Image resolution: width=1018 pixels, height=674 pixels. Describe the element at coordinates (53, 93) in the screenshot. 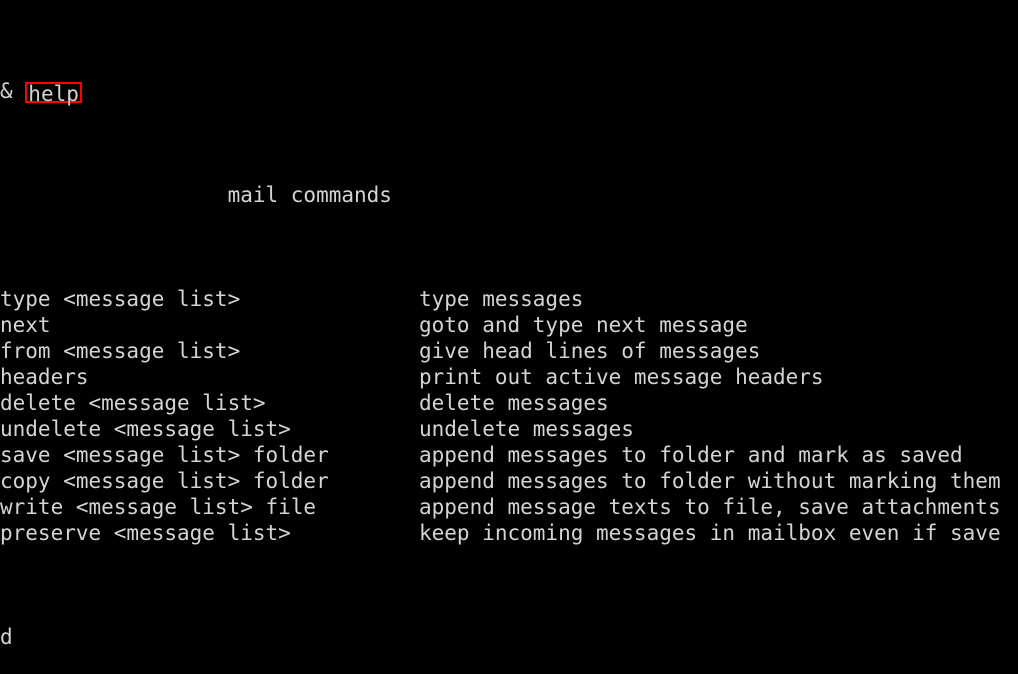

I see `highlighted-command-help: help` at that location.